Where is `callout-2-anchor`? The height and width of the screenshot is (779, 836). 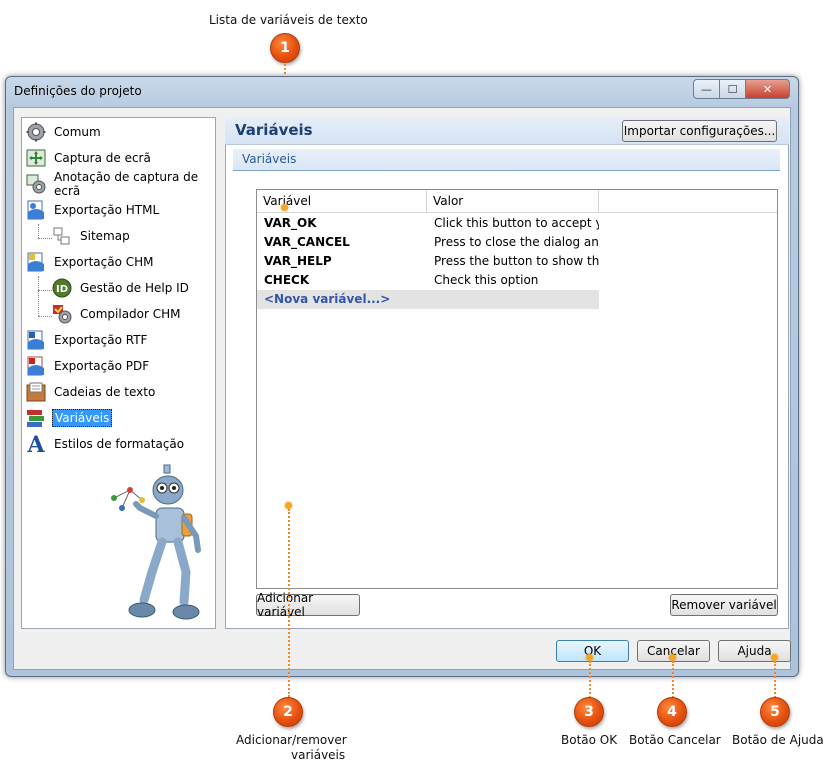
callout-2-anchor is located at coordinates (288, 505).